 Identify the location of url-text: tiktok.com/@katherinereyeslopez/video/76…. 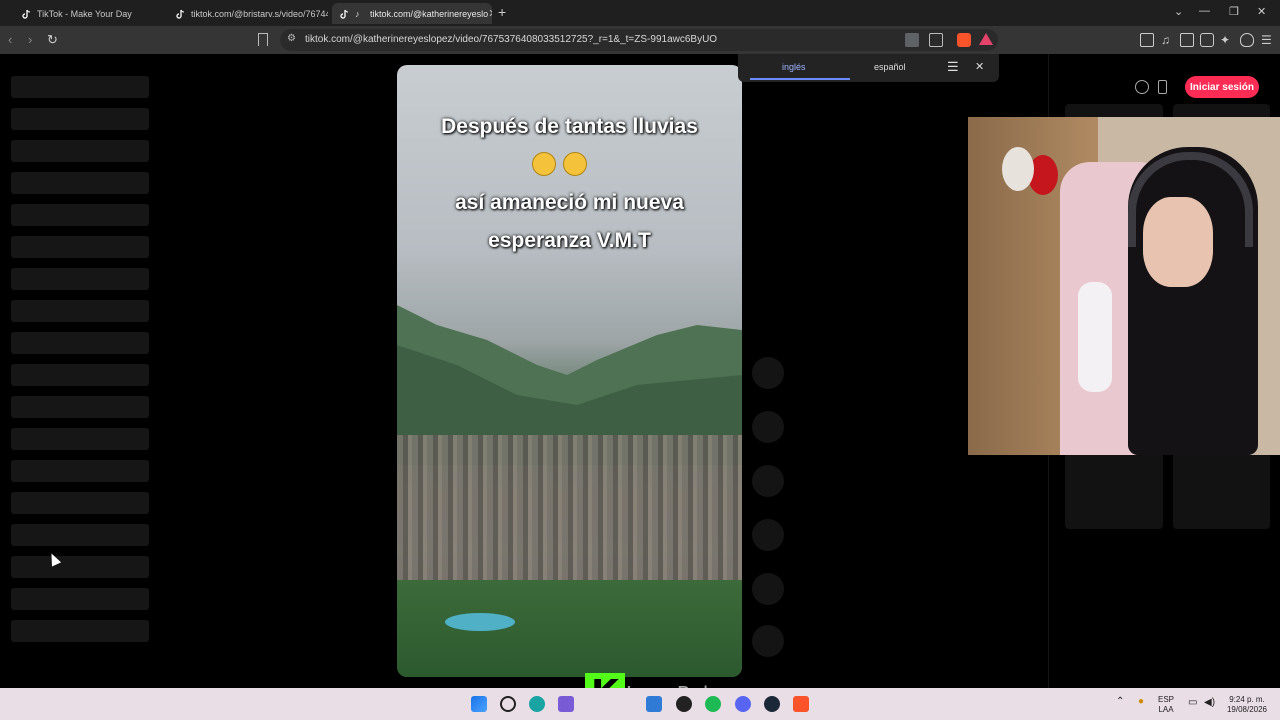
(511, 39).